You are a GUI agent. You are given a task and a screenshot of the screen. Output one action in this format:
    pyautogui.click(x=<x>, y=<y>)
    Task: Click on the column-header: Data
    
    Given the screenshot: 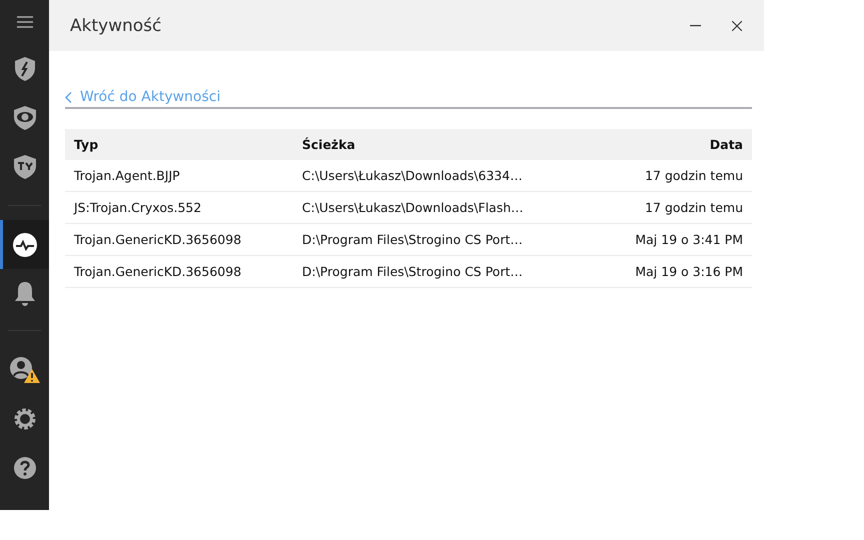 What is the action you would take?
    pyautogui.click(x=651, y=144)
    